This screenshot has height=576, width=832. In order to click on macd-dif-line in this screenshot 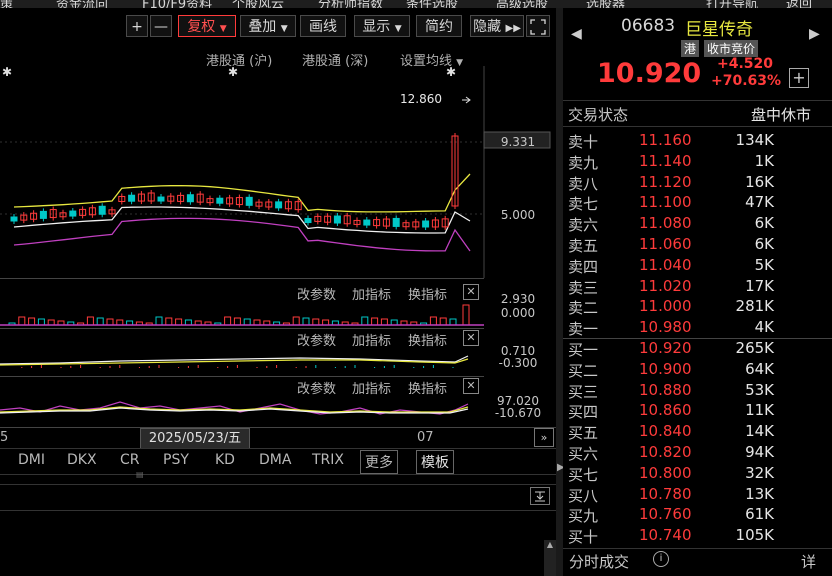, I will do `click(234, 360)`.